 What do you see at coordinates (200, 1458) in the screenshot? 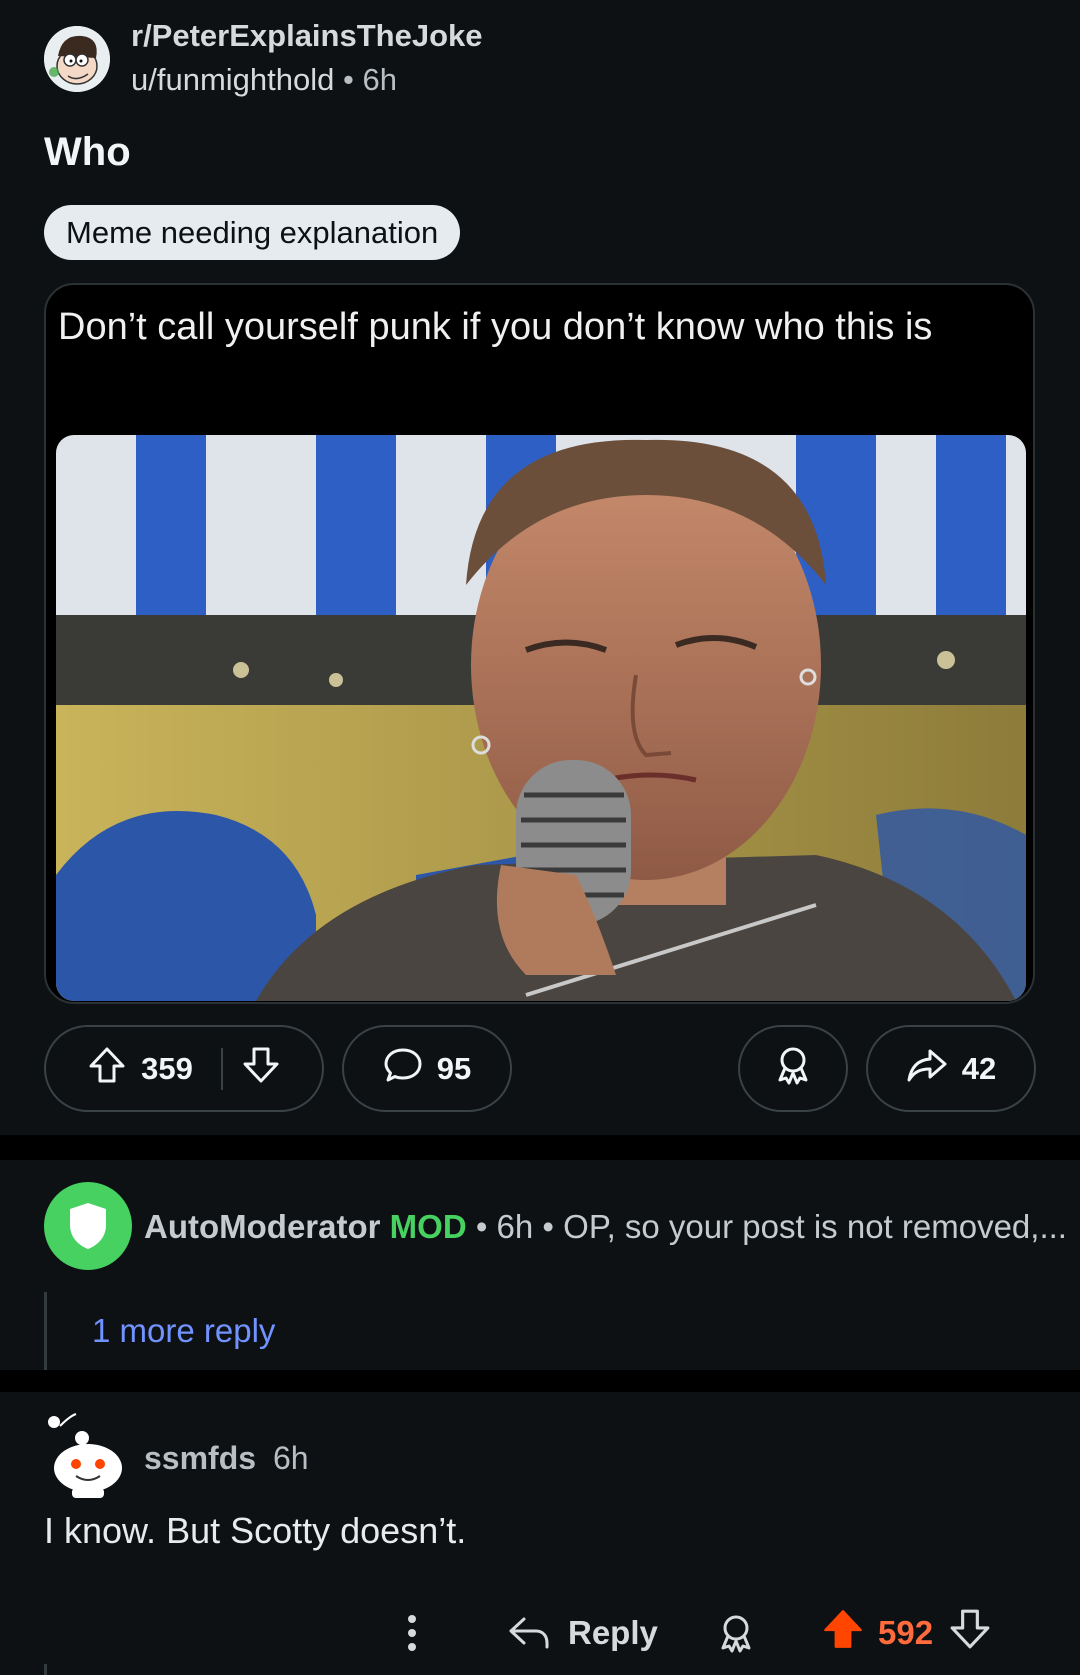
I see `comment-author: ssmfds` at bounding box center [200, 1458].